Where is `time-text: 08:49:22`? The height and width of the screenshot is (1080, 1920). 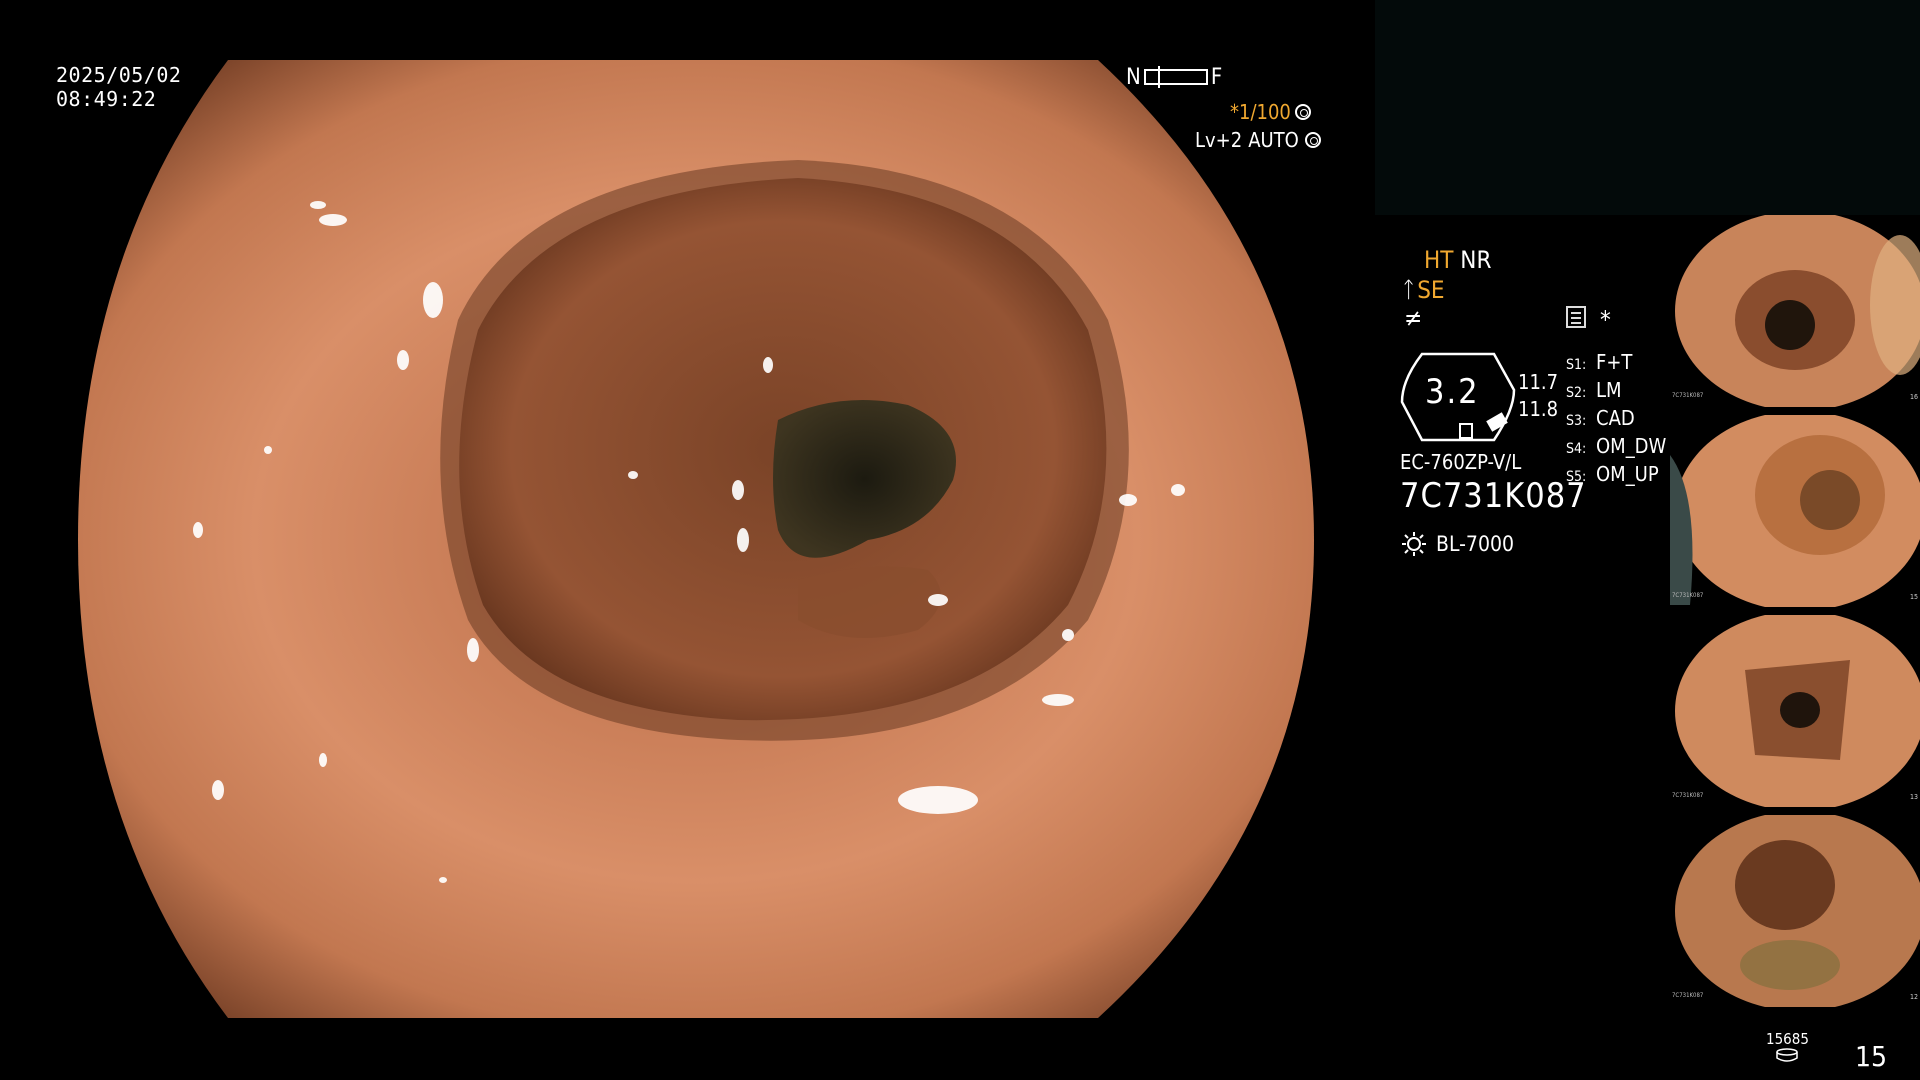
time-text: 08:49:22 is located at coordinates (106, 99).